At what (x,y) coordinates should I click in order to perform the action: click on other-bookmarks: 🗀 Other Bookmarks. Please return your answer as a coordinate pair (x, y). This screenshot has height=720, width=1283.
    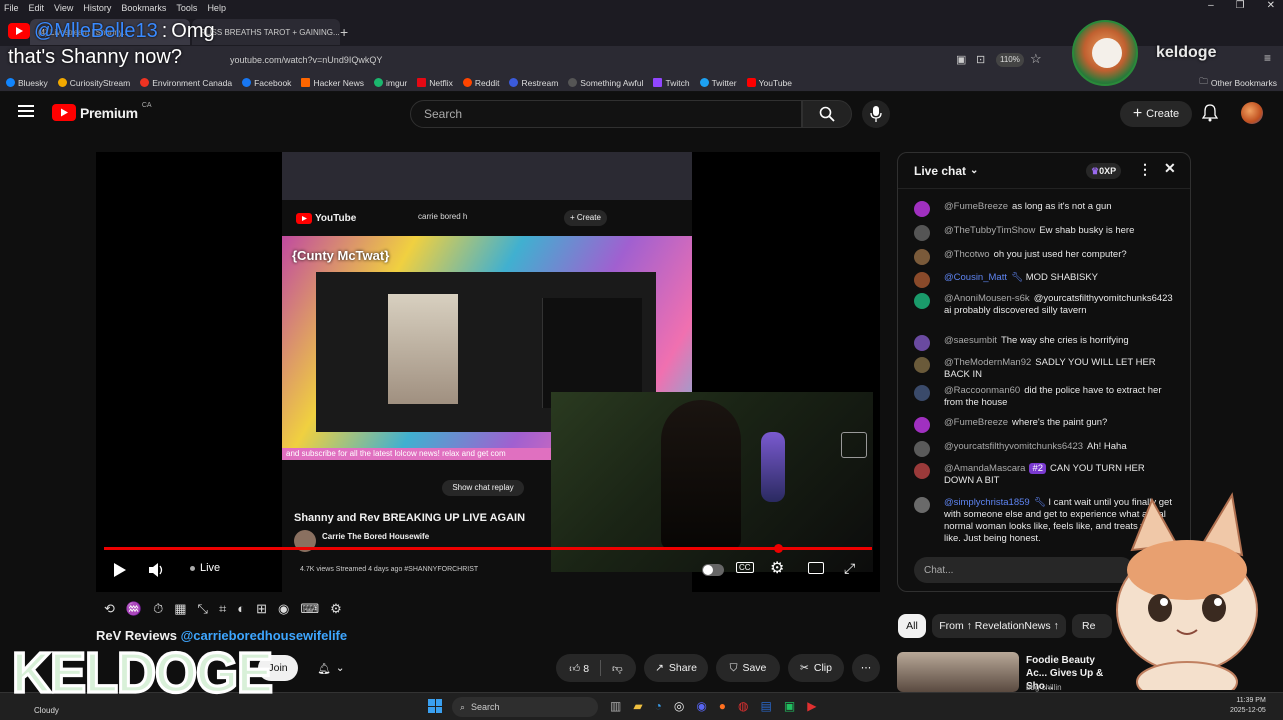
    Looking at the image, I should click on (1238, 83).